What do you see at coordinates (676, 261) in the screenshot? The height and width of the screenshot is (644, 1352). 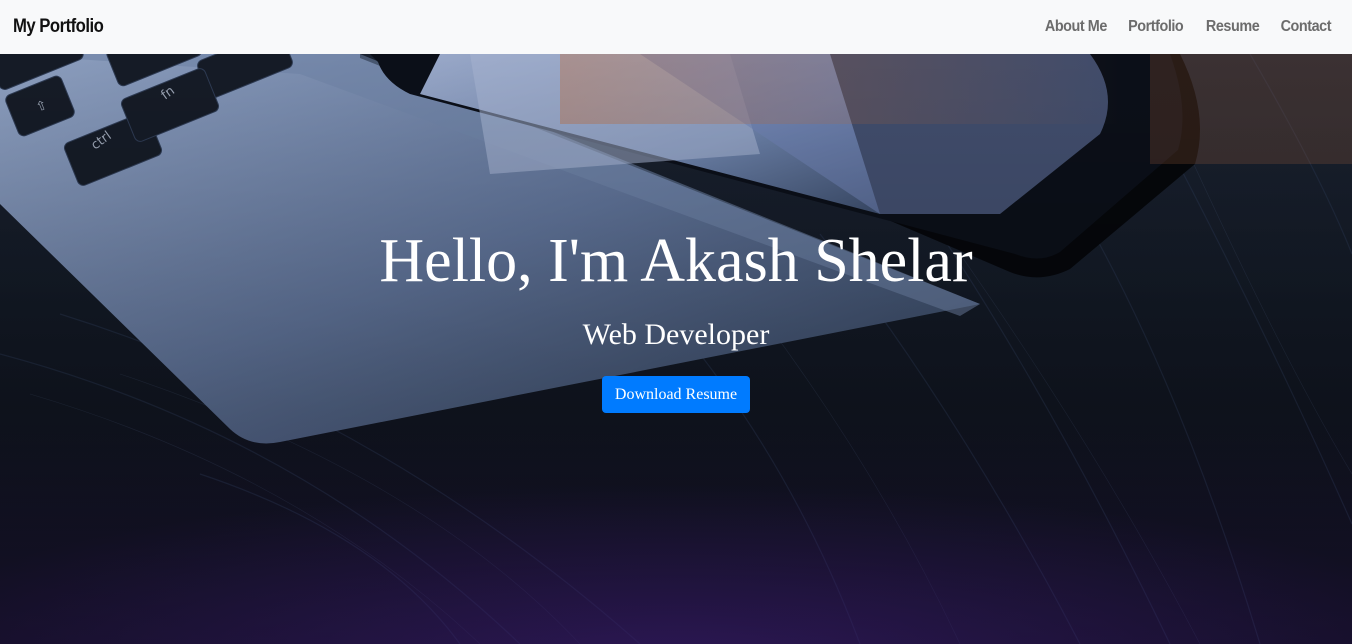 I see `hero-title: Hello, I'm Akash Shelar` at bounding box center [676, 261].